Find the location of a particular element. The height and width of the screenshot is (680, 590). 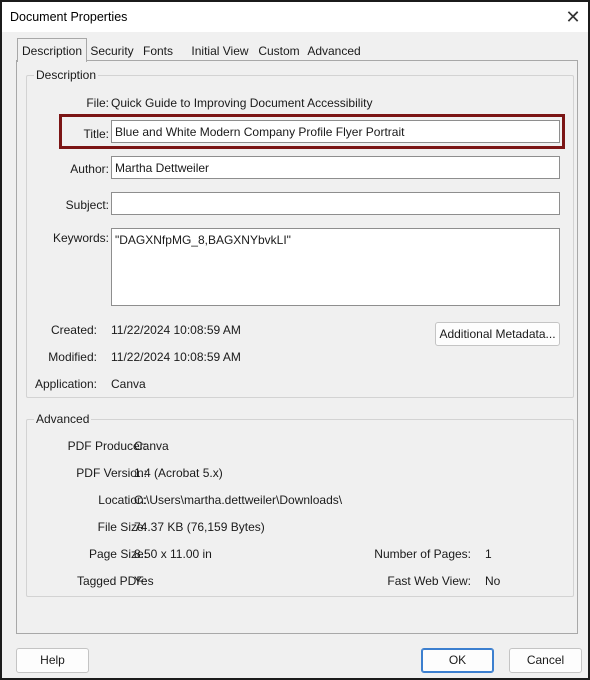

advanced-group-title: Advanced is located at coordinates (63, 419).